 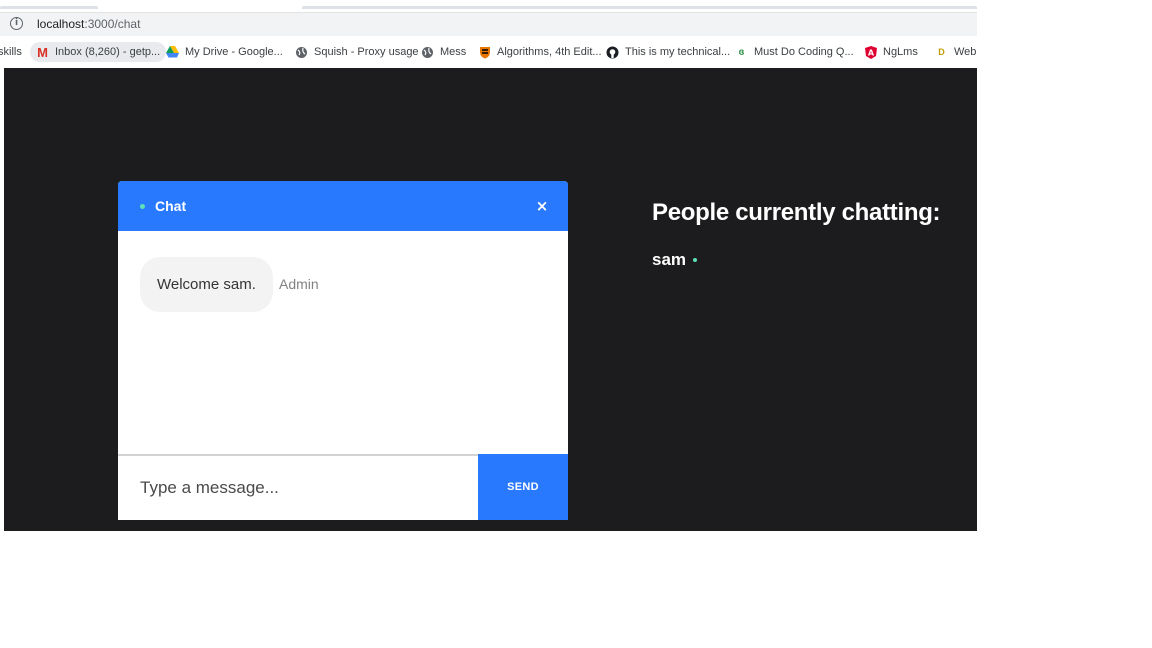 What do you see at coordinates (343, 342) in the screenshot?
I see `message-list: Welcome sam. Admin` at bounding box center [343, 342].